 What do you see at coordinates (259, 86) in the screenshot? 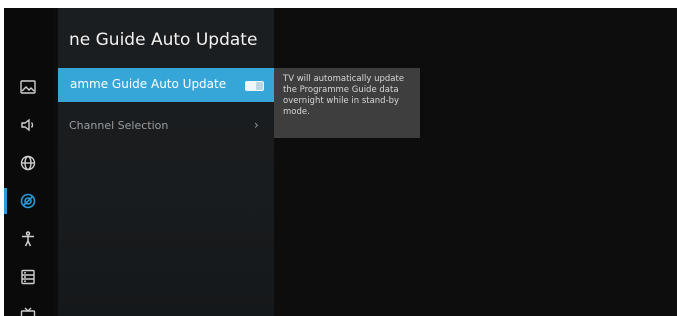
I see `toggle-knob` at bounding box center [259, 86].